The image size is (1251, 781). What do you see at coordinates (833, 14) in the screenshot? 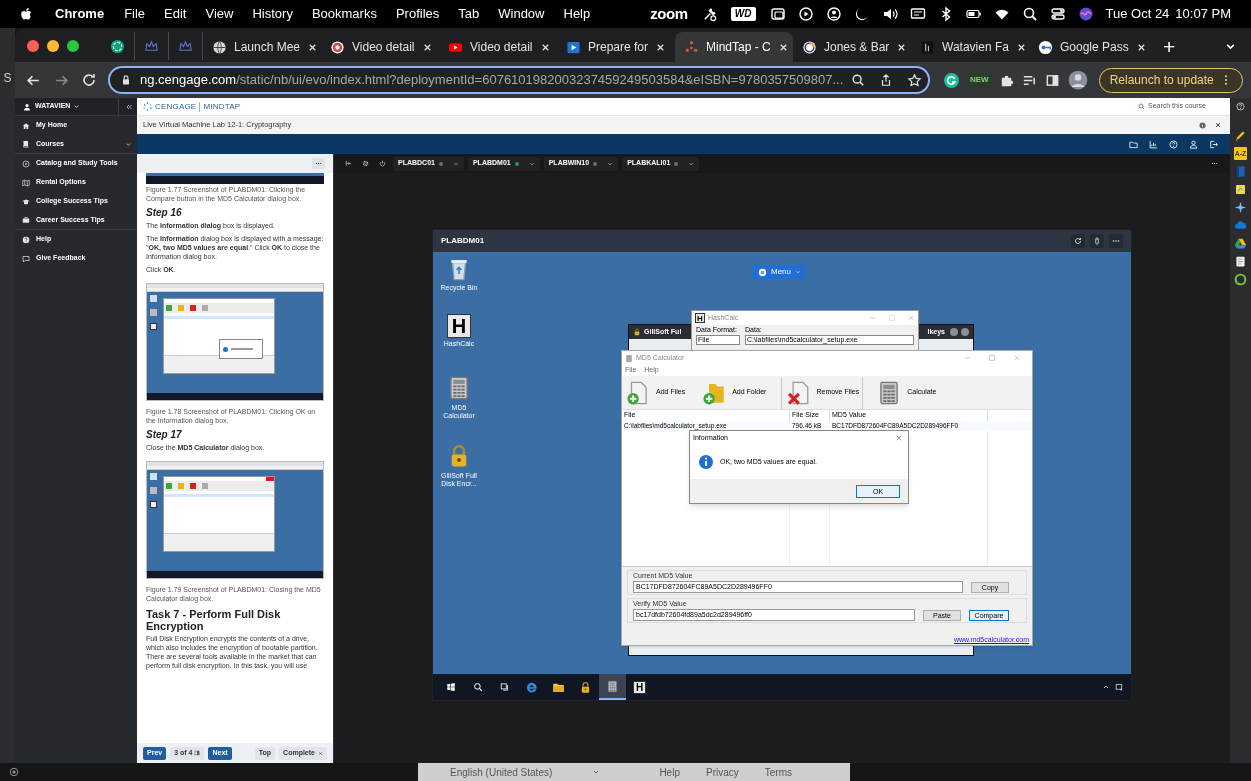
I see `person-circle-icon` at bounding box center [833, 14].